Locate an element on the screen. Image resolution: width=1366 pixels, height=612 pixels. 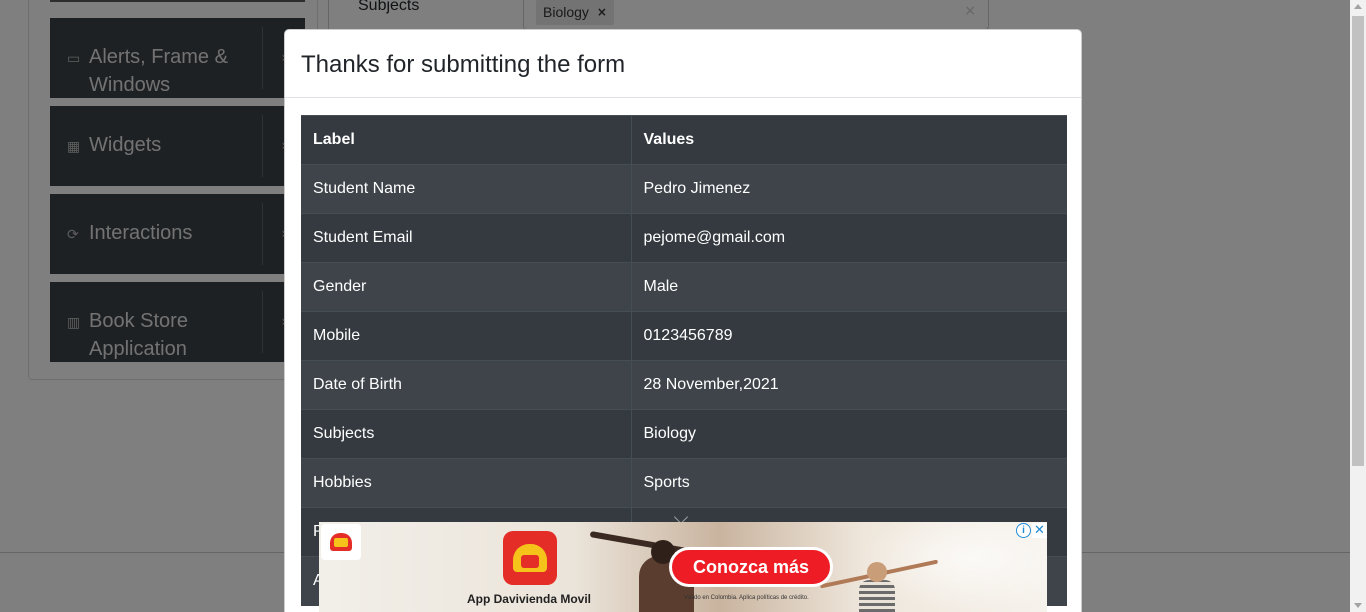
table-row: Subjects Biology is located at coordinates (684, 434).